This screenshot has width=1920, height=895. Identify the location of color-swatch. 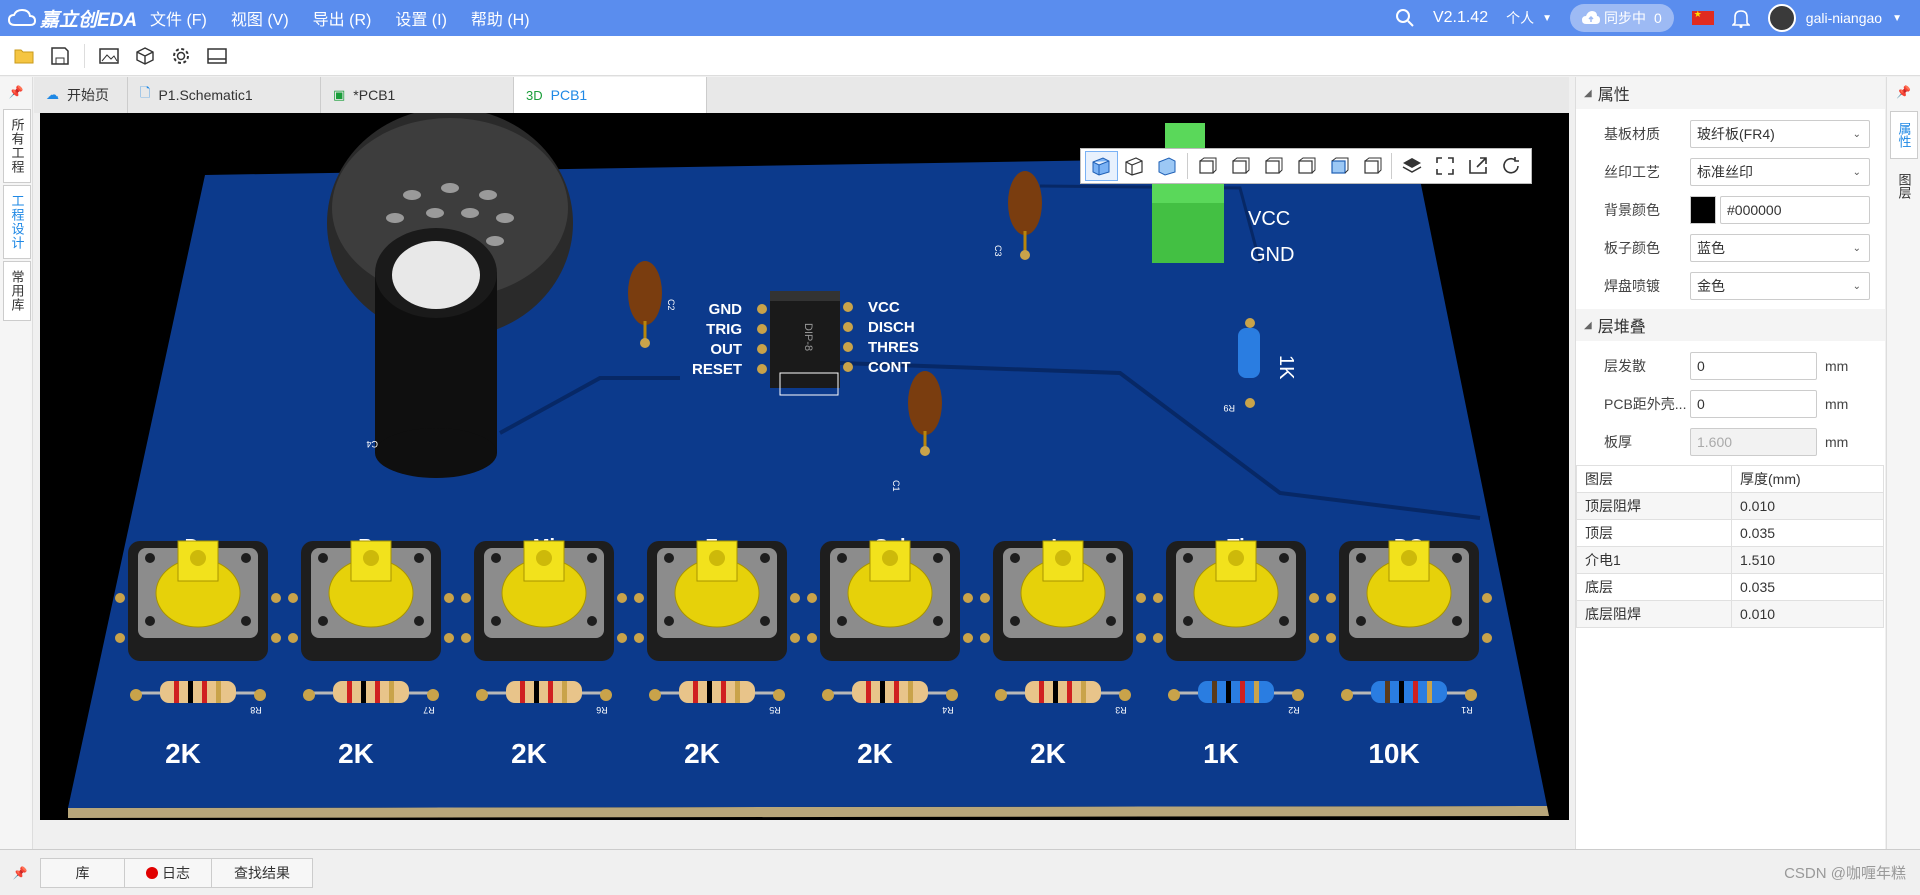
(1703, 210).